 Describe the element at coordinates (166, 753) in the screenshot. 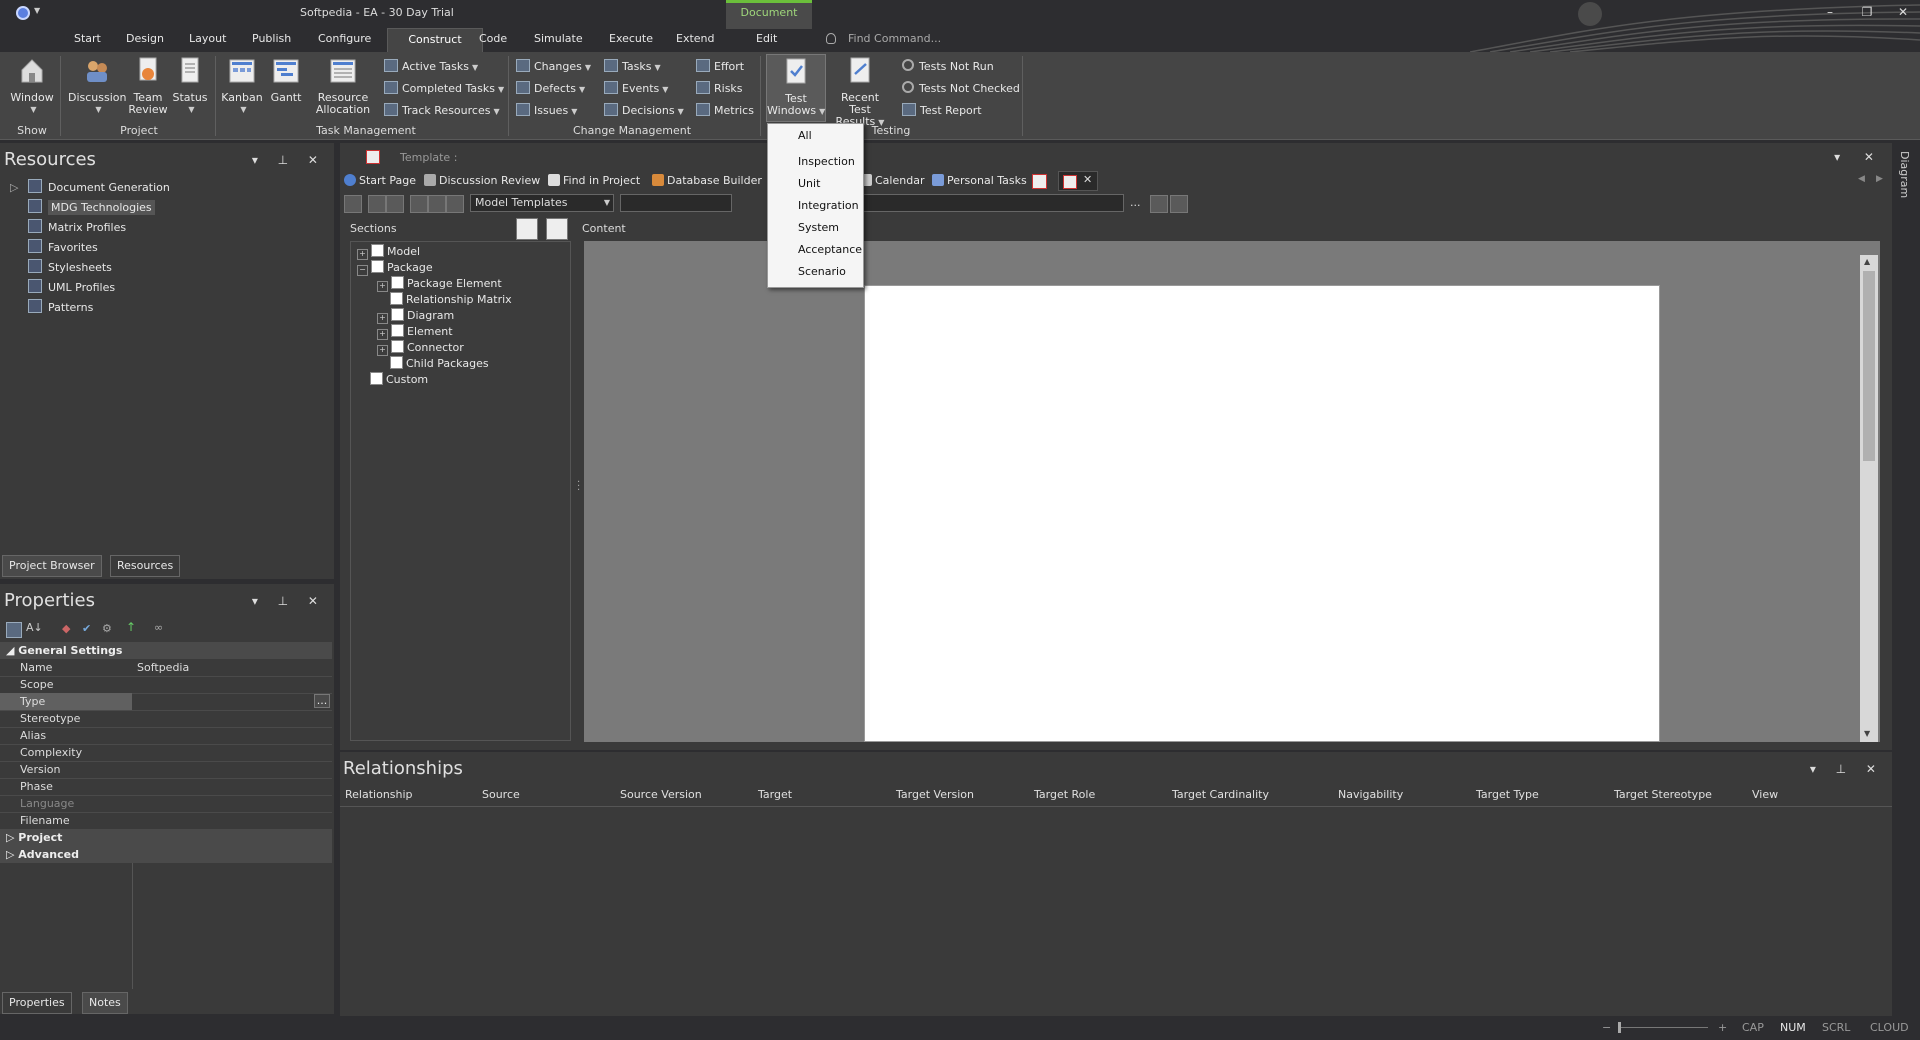

I see `property-row: Complexity` at that location.